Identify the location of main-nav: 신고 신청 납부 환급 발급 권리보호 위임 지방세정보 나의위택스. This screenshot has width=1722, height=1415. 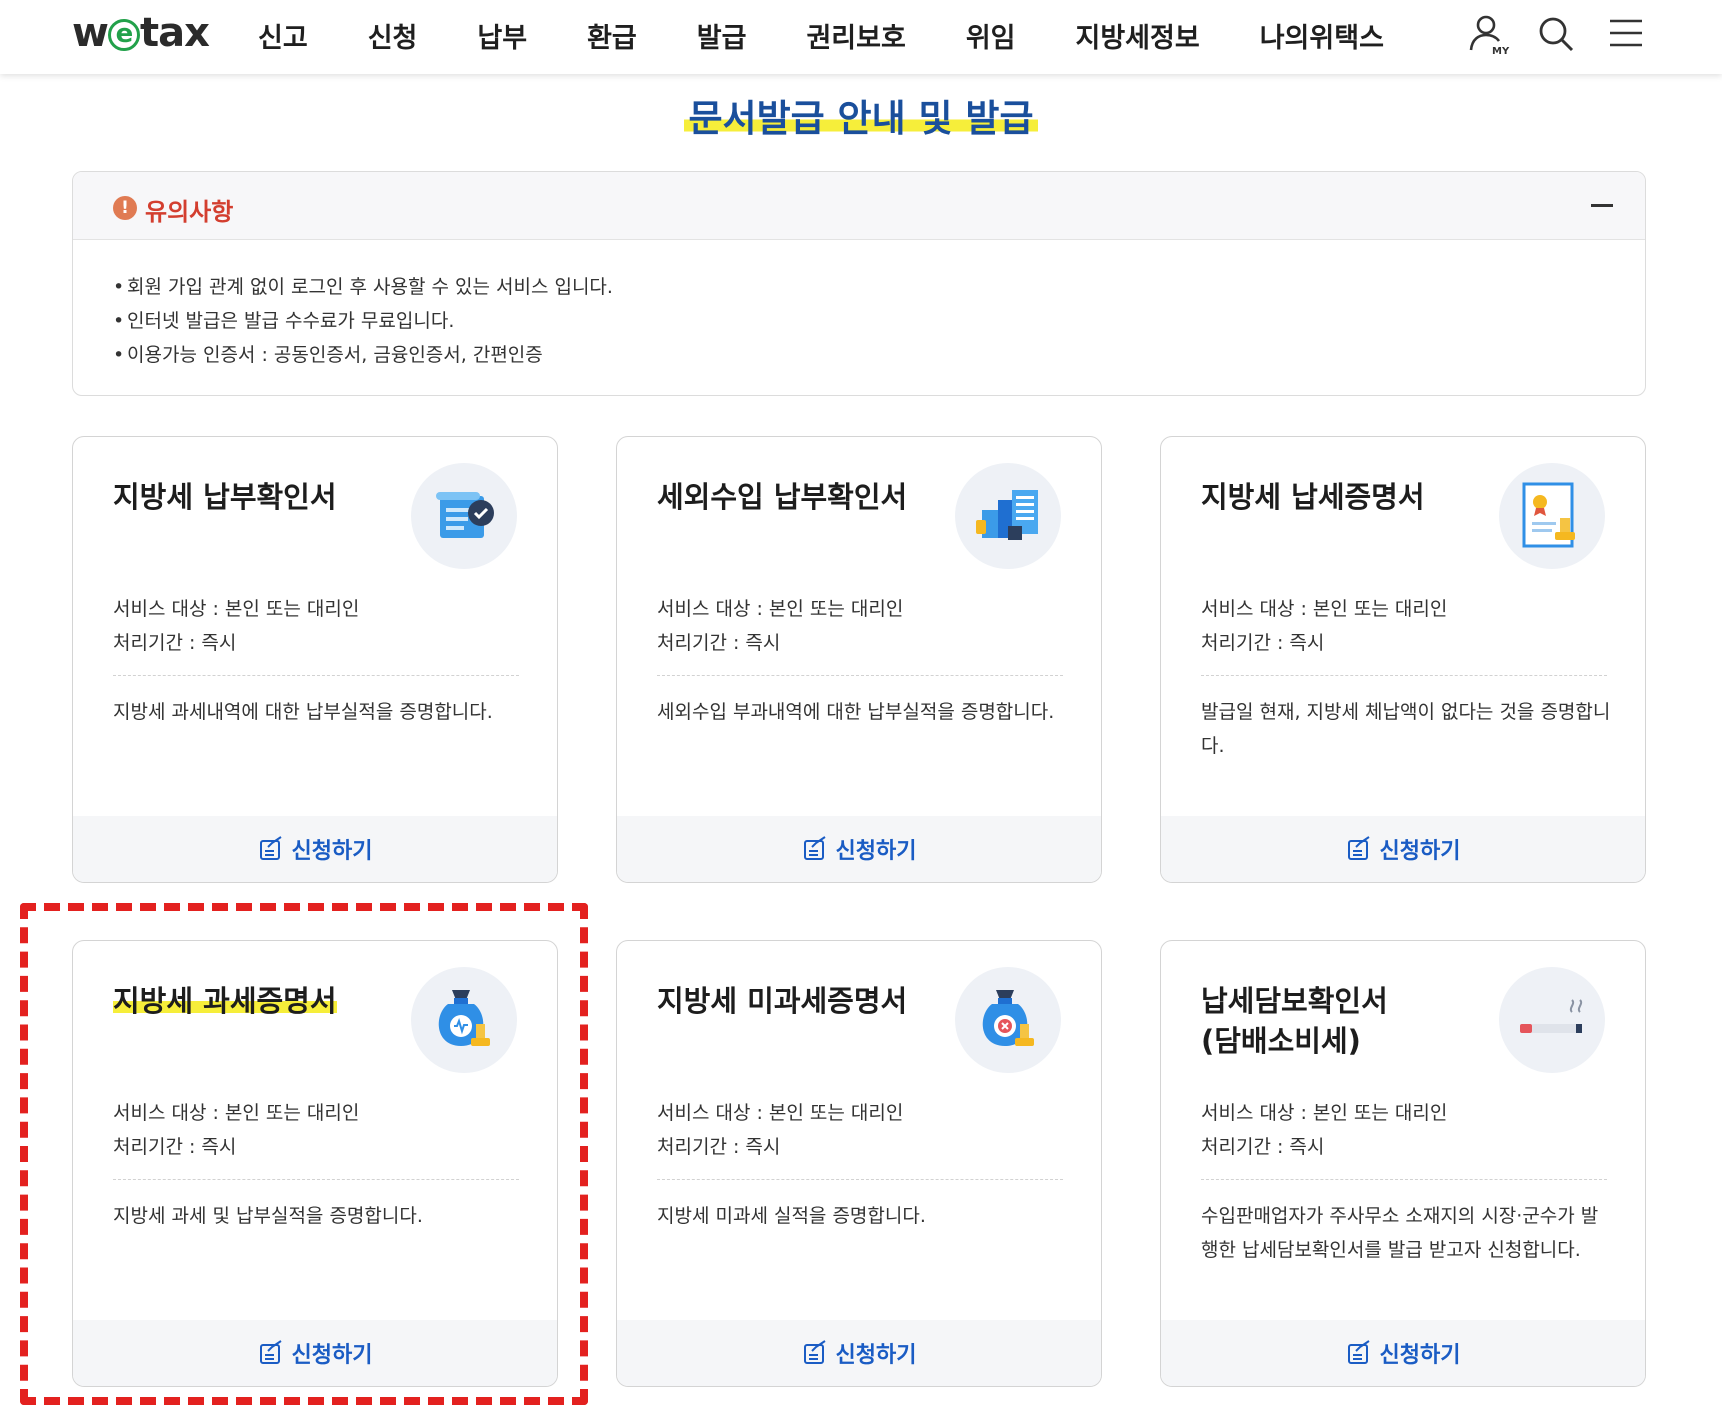
(851, 35).